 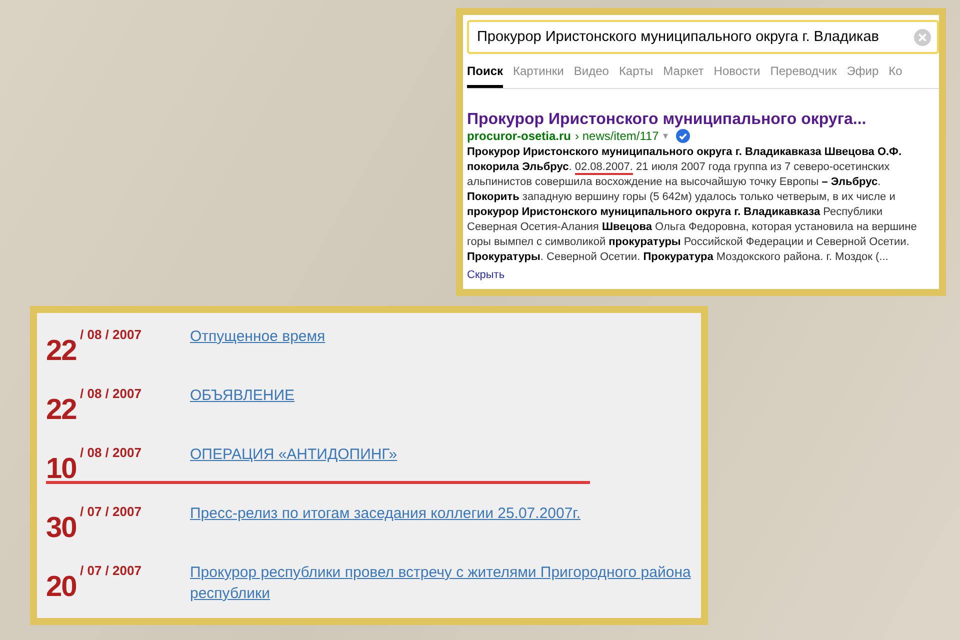 What do you see at coordinates (294, 454) in the screenshot?
I see `news-title-link: ОПЕРАЦИЯ «АНТИДОПИНГ»` at bounding box center [294, 454].